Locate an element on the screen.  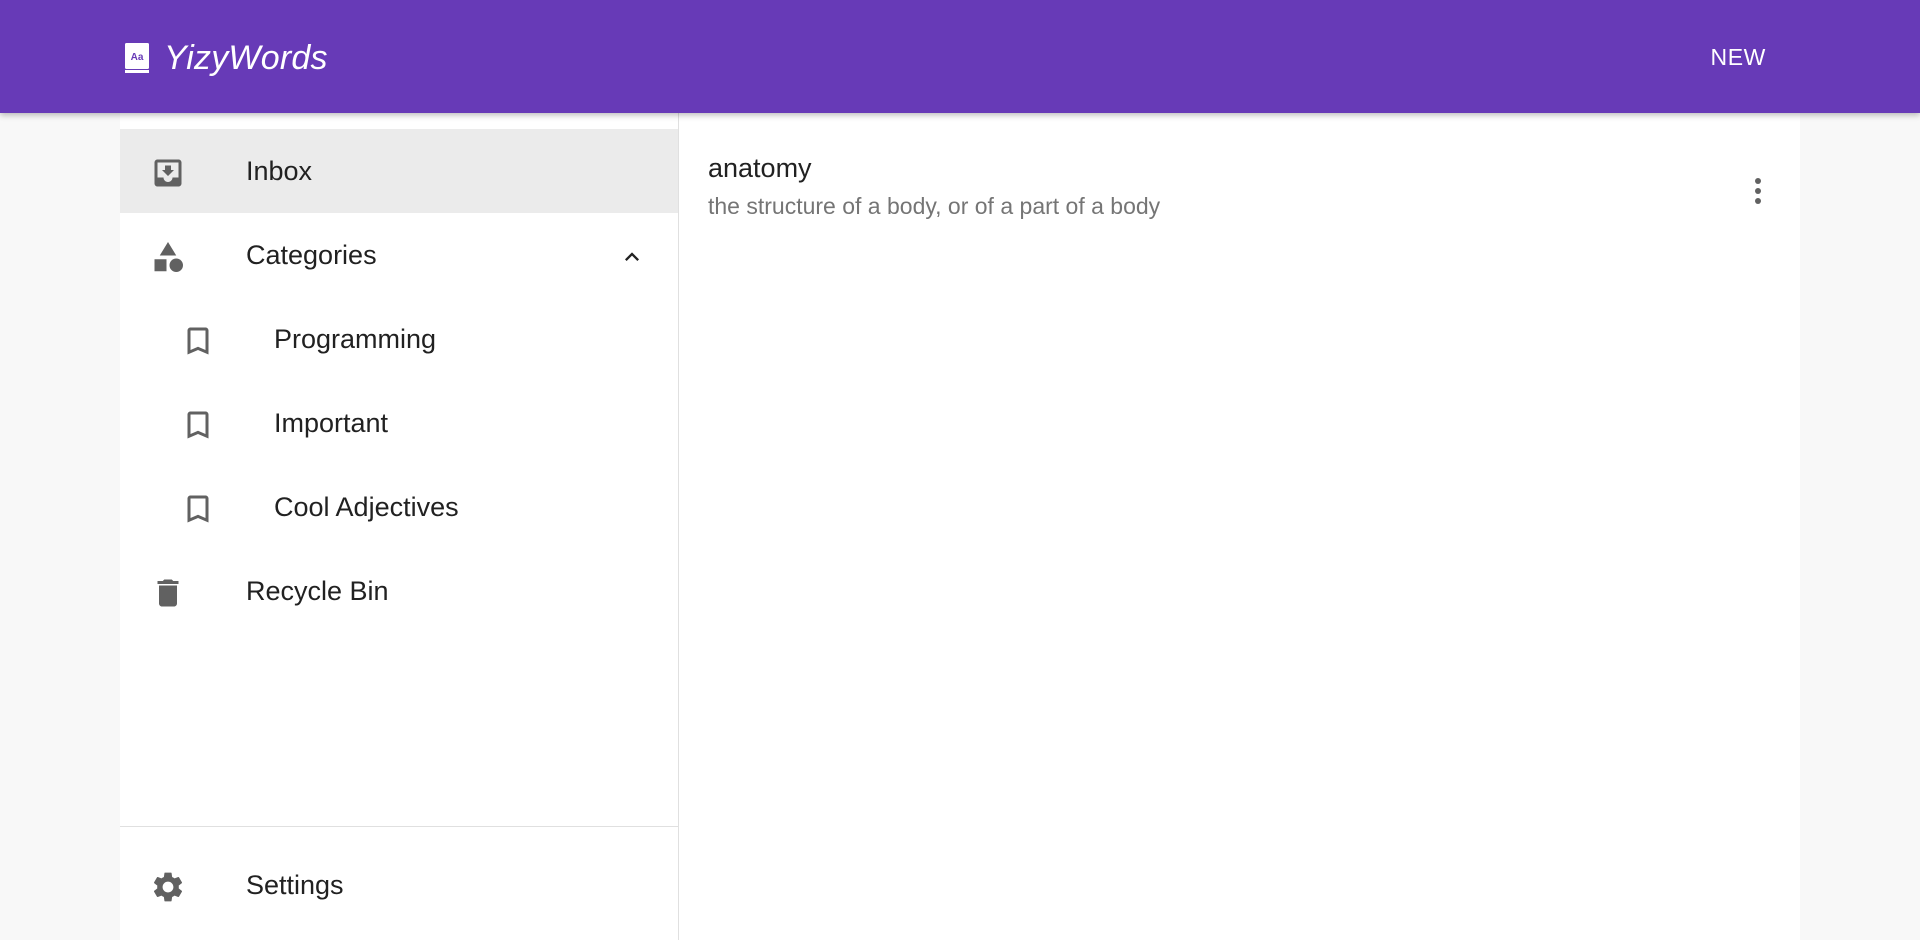
svg-text: Aa is located at coordinates (137, 57).